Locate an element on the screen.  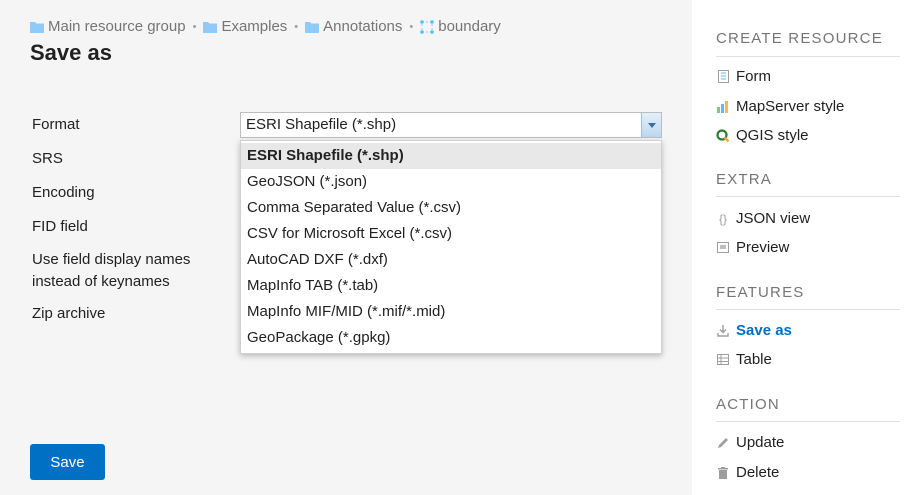
sidebar-item-label: Update is located at coordinates (760, 442).